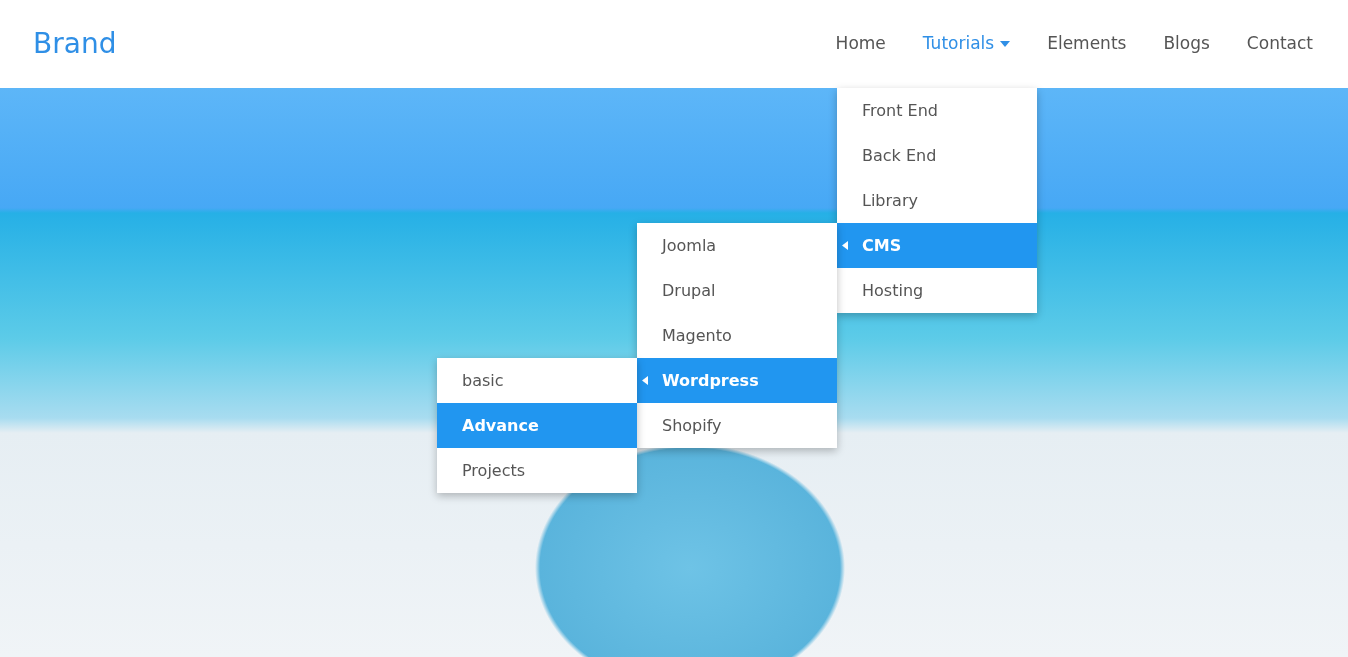 Image resolution: width=1348 pixels, height=657 pixels. What do you see at coordinates (937, 290) in the screenshot?
I see `menu-item: Hosting` at bounding box center [937, 290].